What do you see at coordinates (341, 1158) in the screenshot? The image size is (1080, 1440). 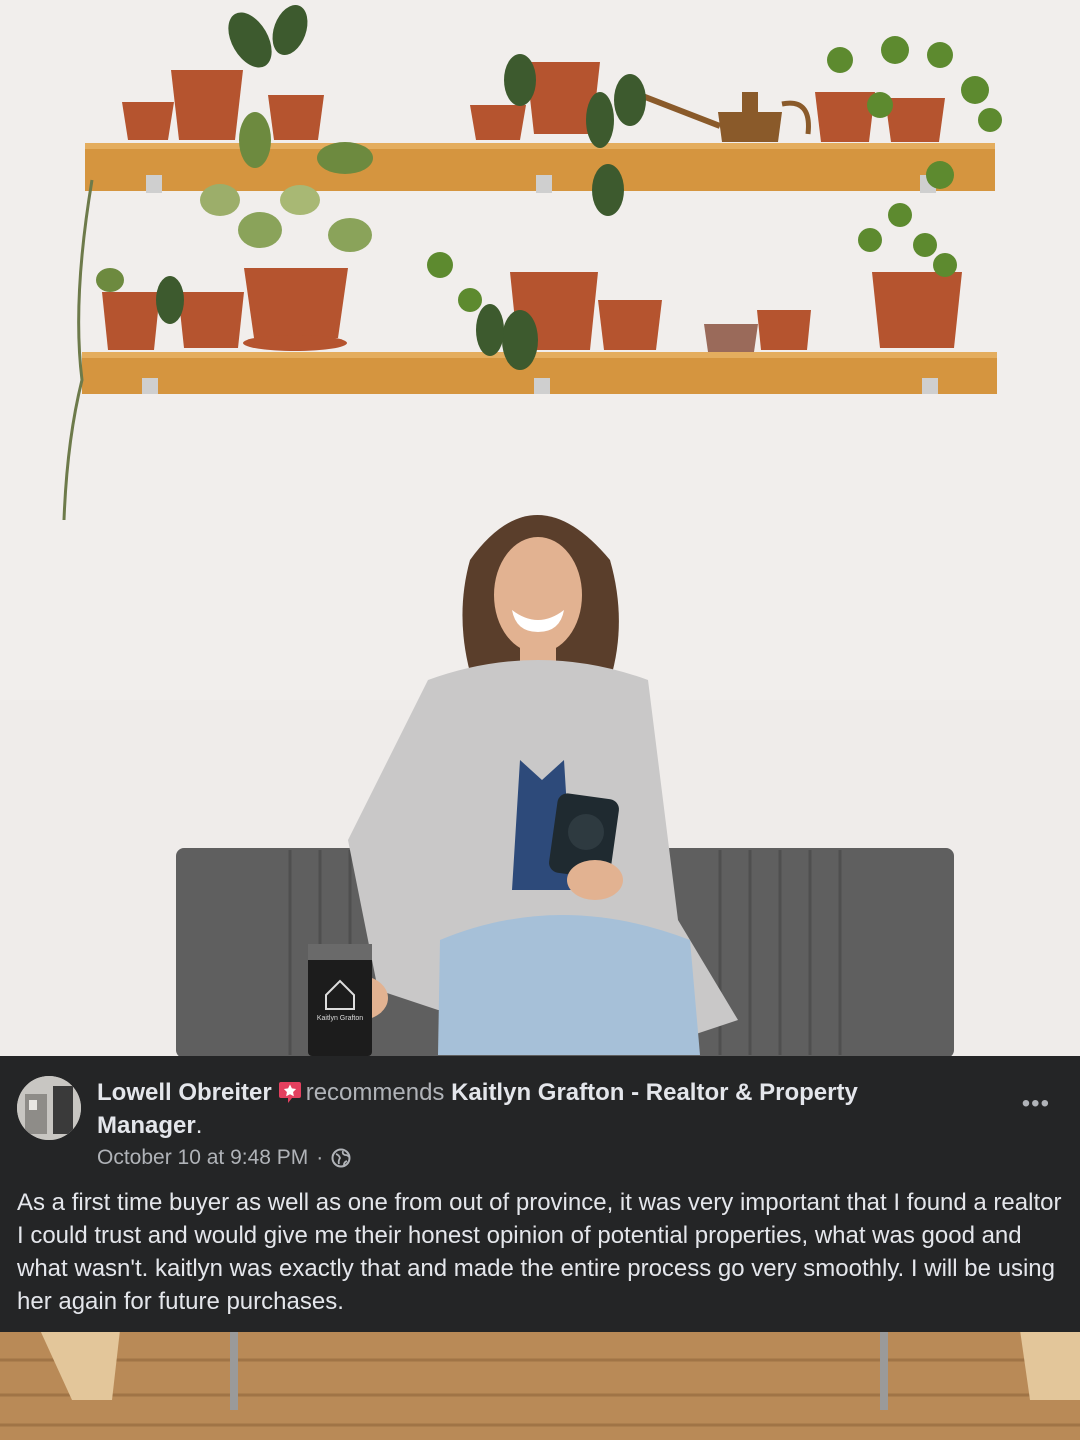 I see `globe-icon` at bounding box center [341, 1158].